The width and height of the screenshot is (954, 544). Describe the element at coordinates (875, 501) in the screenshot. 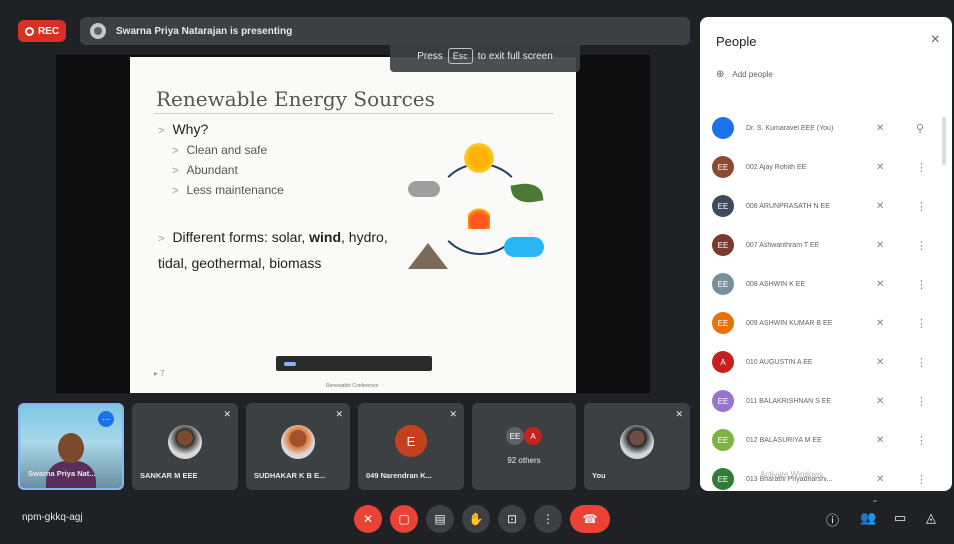

I see `people-count-badge` at that location.